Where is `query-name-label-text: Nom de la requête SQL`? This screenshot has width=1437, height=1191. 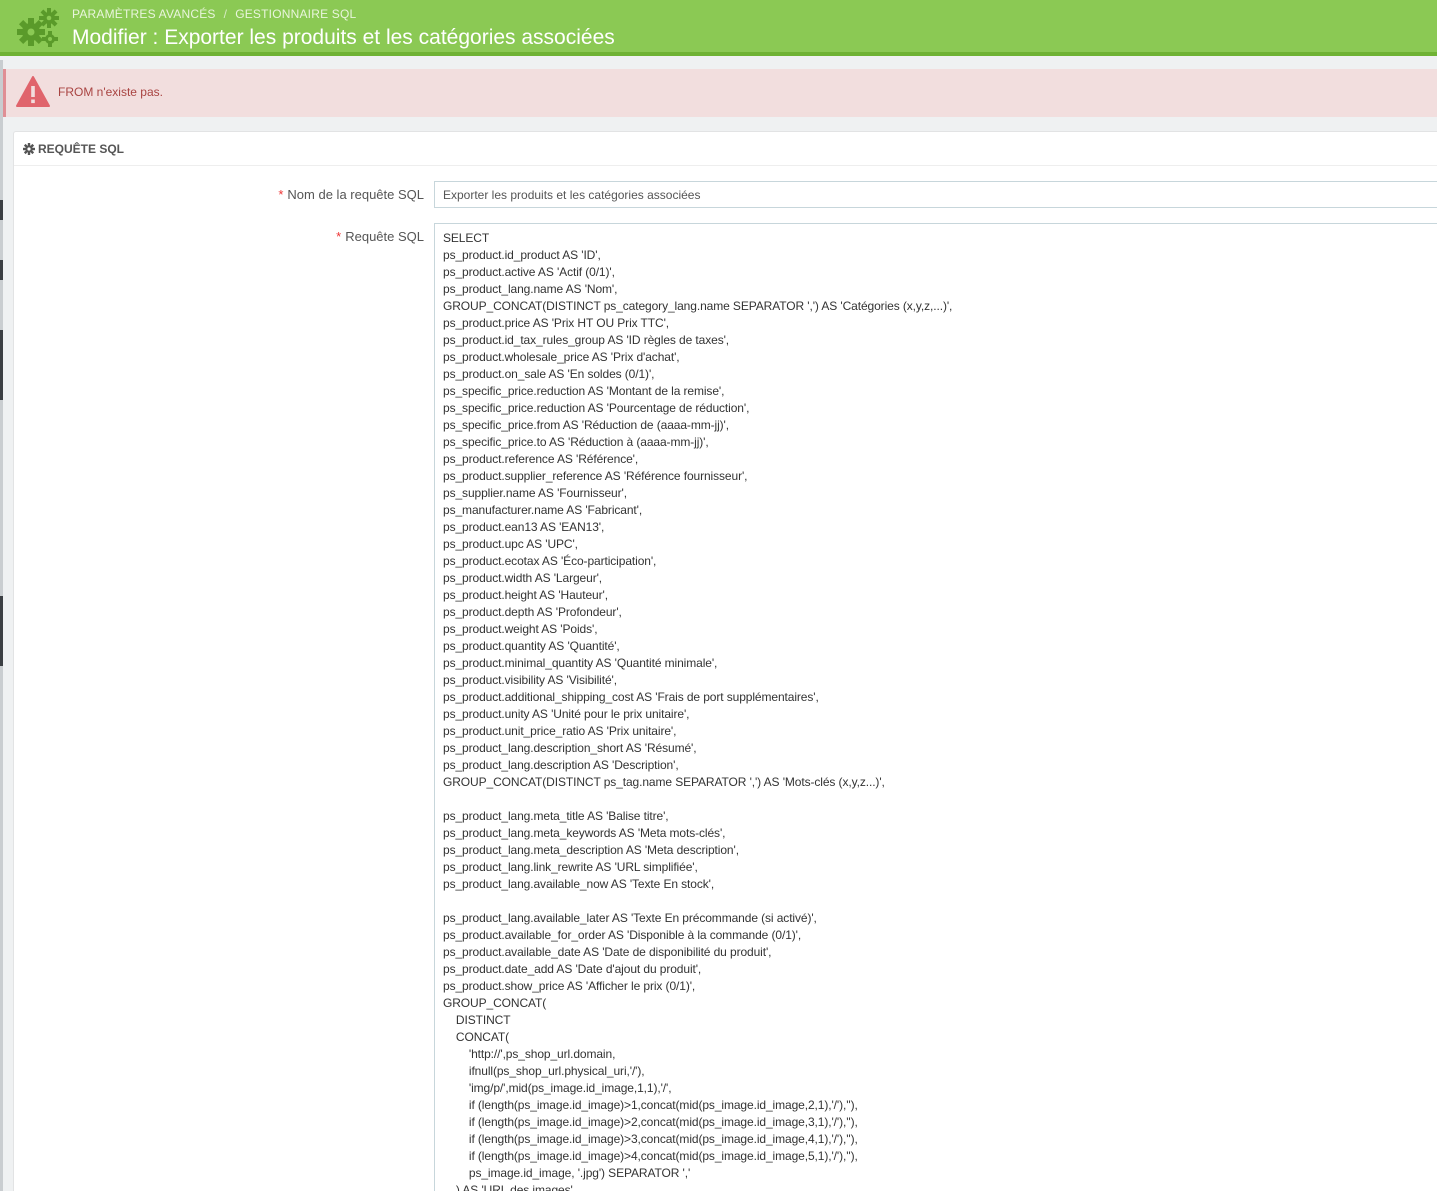 query-name-label-text: Nom de la requête SQL is located at coordinates (355, 194).